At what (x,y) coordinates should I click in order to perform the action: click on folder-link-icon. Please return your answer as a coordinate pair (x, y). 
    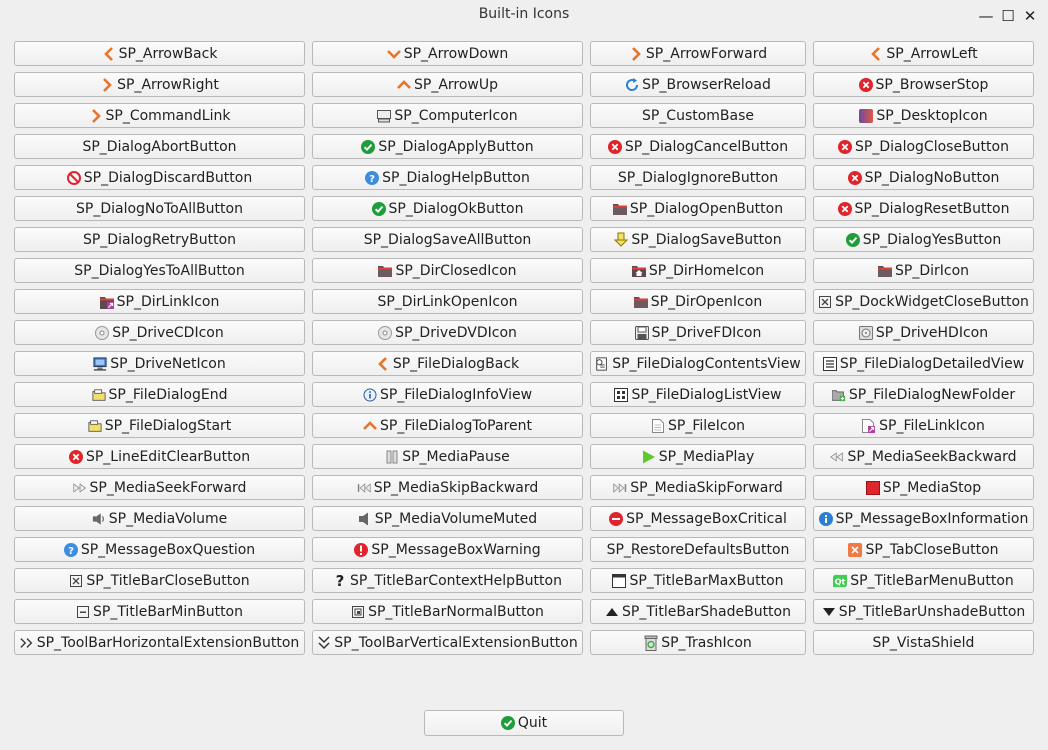
    Looking at the image, I should click on (106, 302).